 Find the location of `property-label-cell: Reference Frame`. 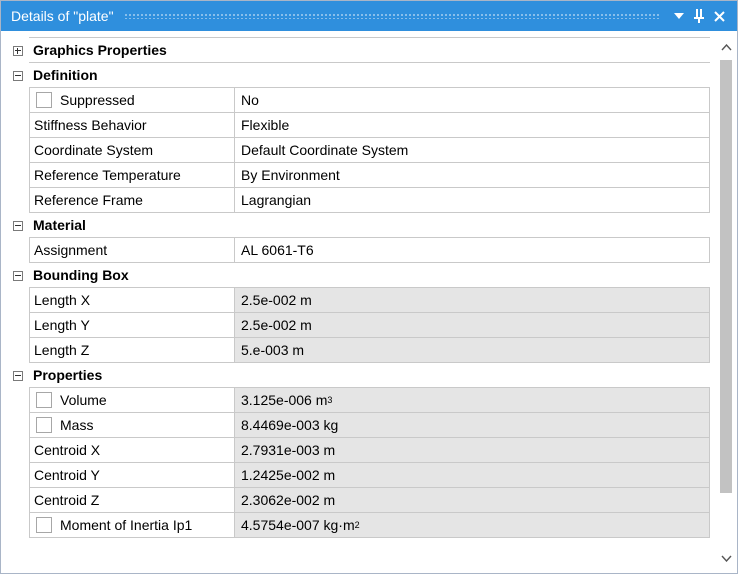

property-label-cell: Reference Frame is located at coordinates (131, 200).